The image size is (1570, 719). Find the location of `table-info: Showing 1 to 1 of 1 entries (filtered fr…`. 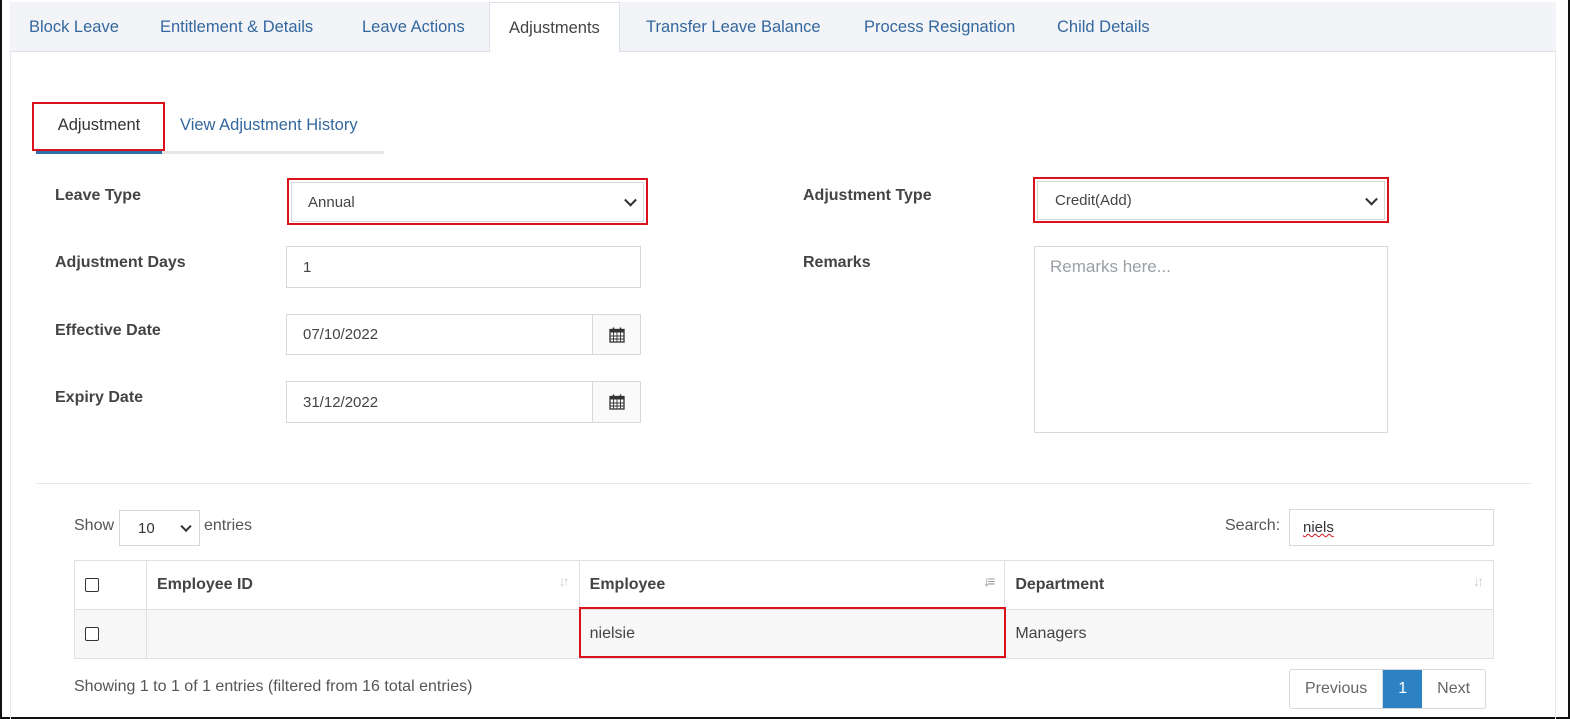

table-info: Showing 1 to 1 of 1 entries (filtered fr… is located at coordinates (273, 686).